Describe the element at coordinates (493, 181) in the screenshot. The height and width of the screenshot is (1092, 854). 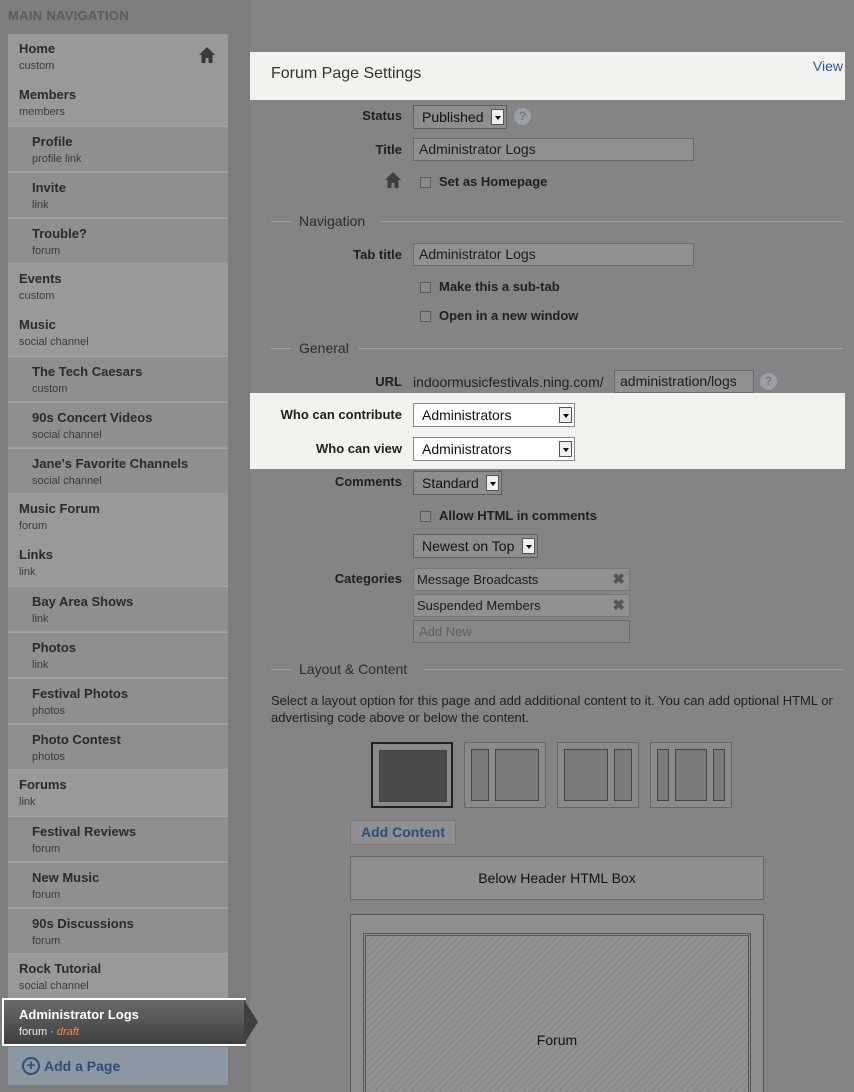
I see `set-homepage-label: Set as Homepage` at that location.